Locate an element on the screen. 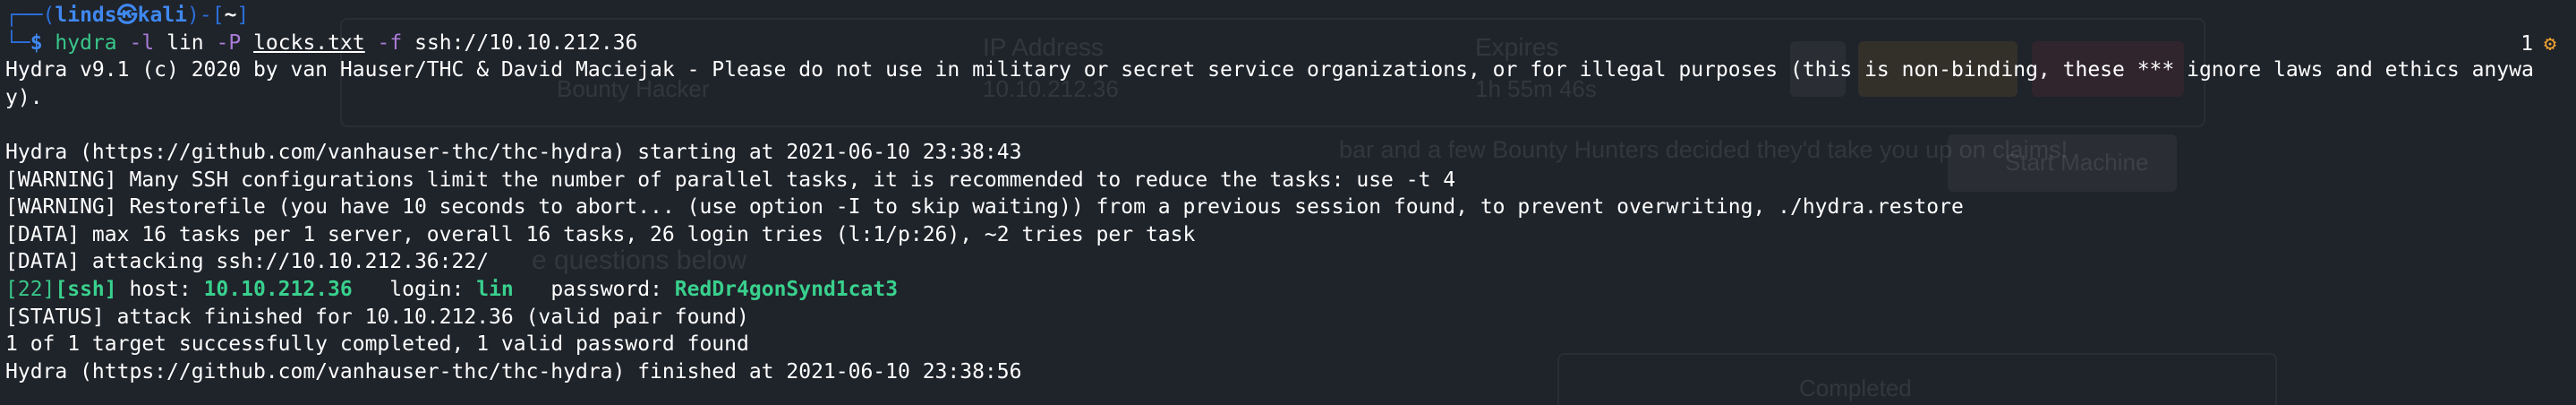  command-name: hydra is located at coordinates (86, 42).